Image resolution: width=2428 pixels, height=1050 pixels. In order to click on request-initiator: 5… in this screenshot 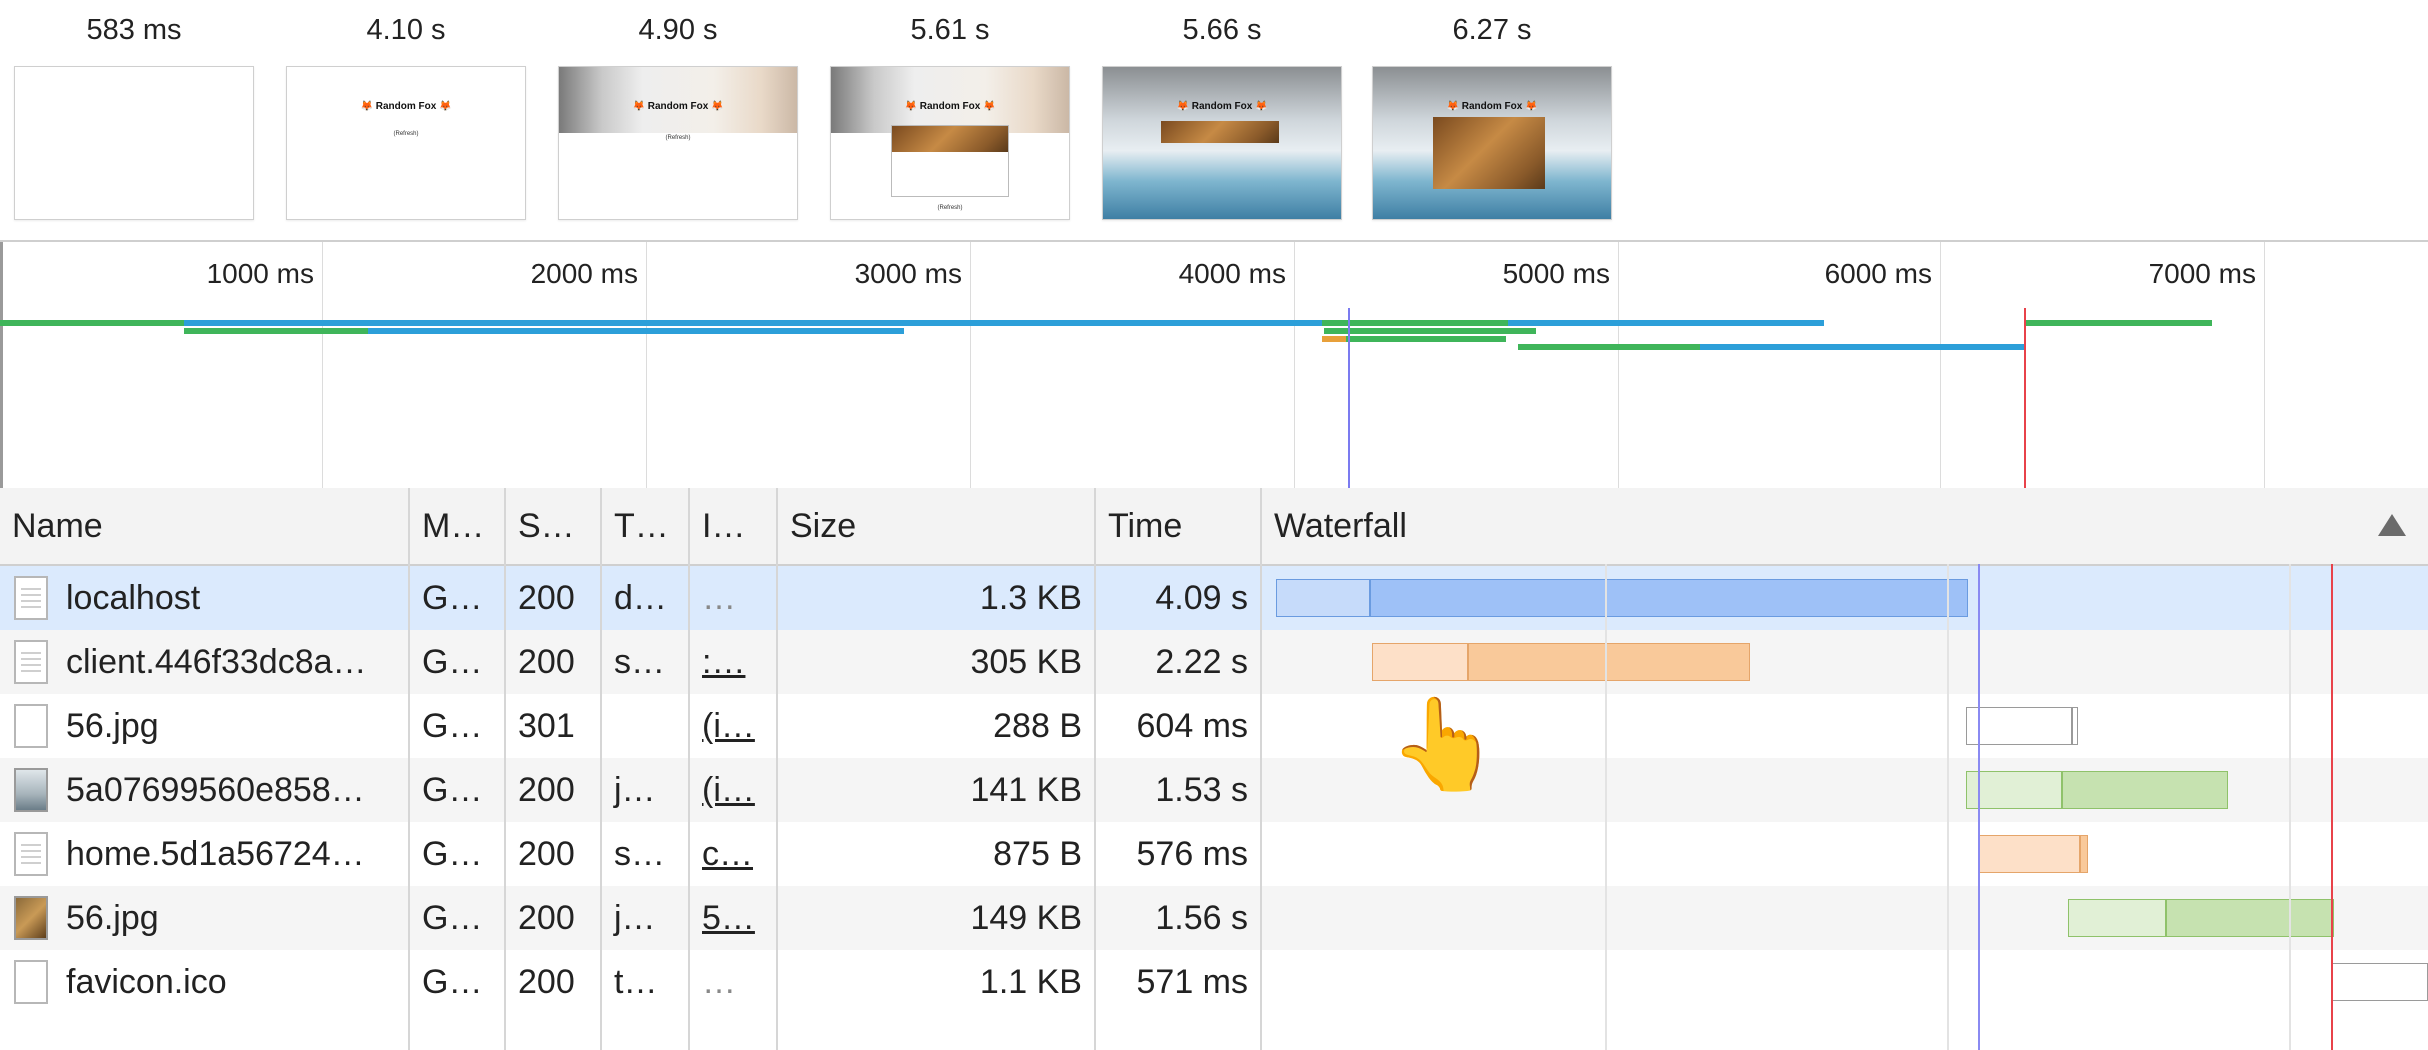, I will do `click(734, 918)`.